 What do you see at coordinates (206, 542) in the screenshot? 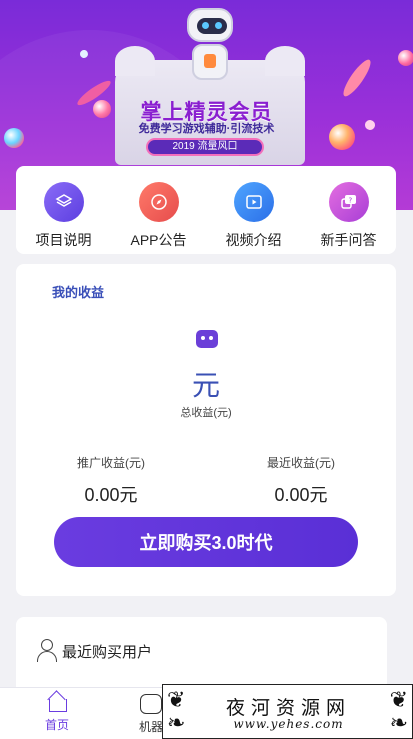
I see `buy-now-button: 立即购买3.0时代` at bounding box center [206, 542].